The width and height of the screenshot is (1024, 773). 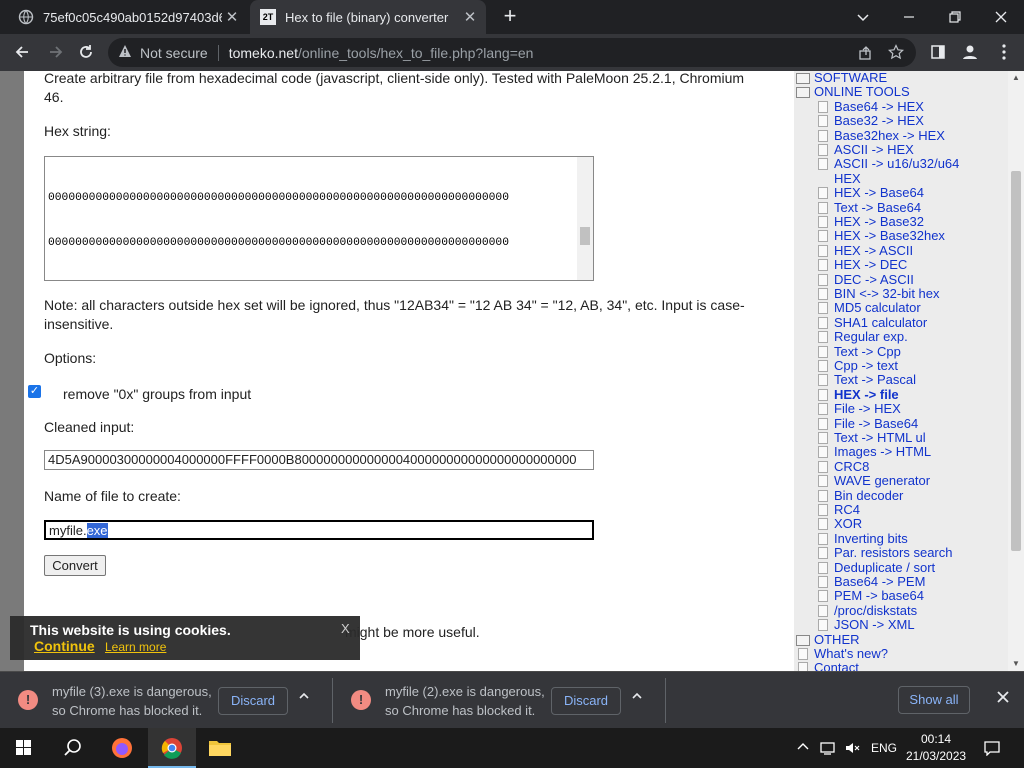 What do you see at coordinates (803, 748) in the screenshot?
I see `tray-chevron-up-icon` at bounding box center [803, 748].